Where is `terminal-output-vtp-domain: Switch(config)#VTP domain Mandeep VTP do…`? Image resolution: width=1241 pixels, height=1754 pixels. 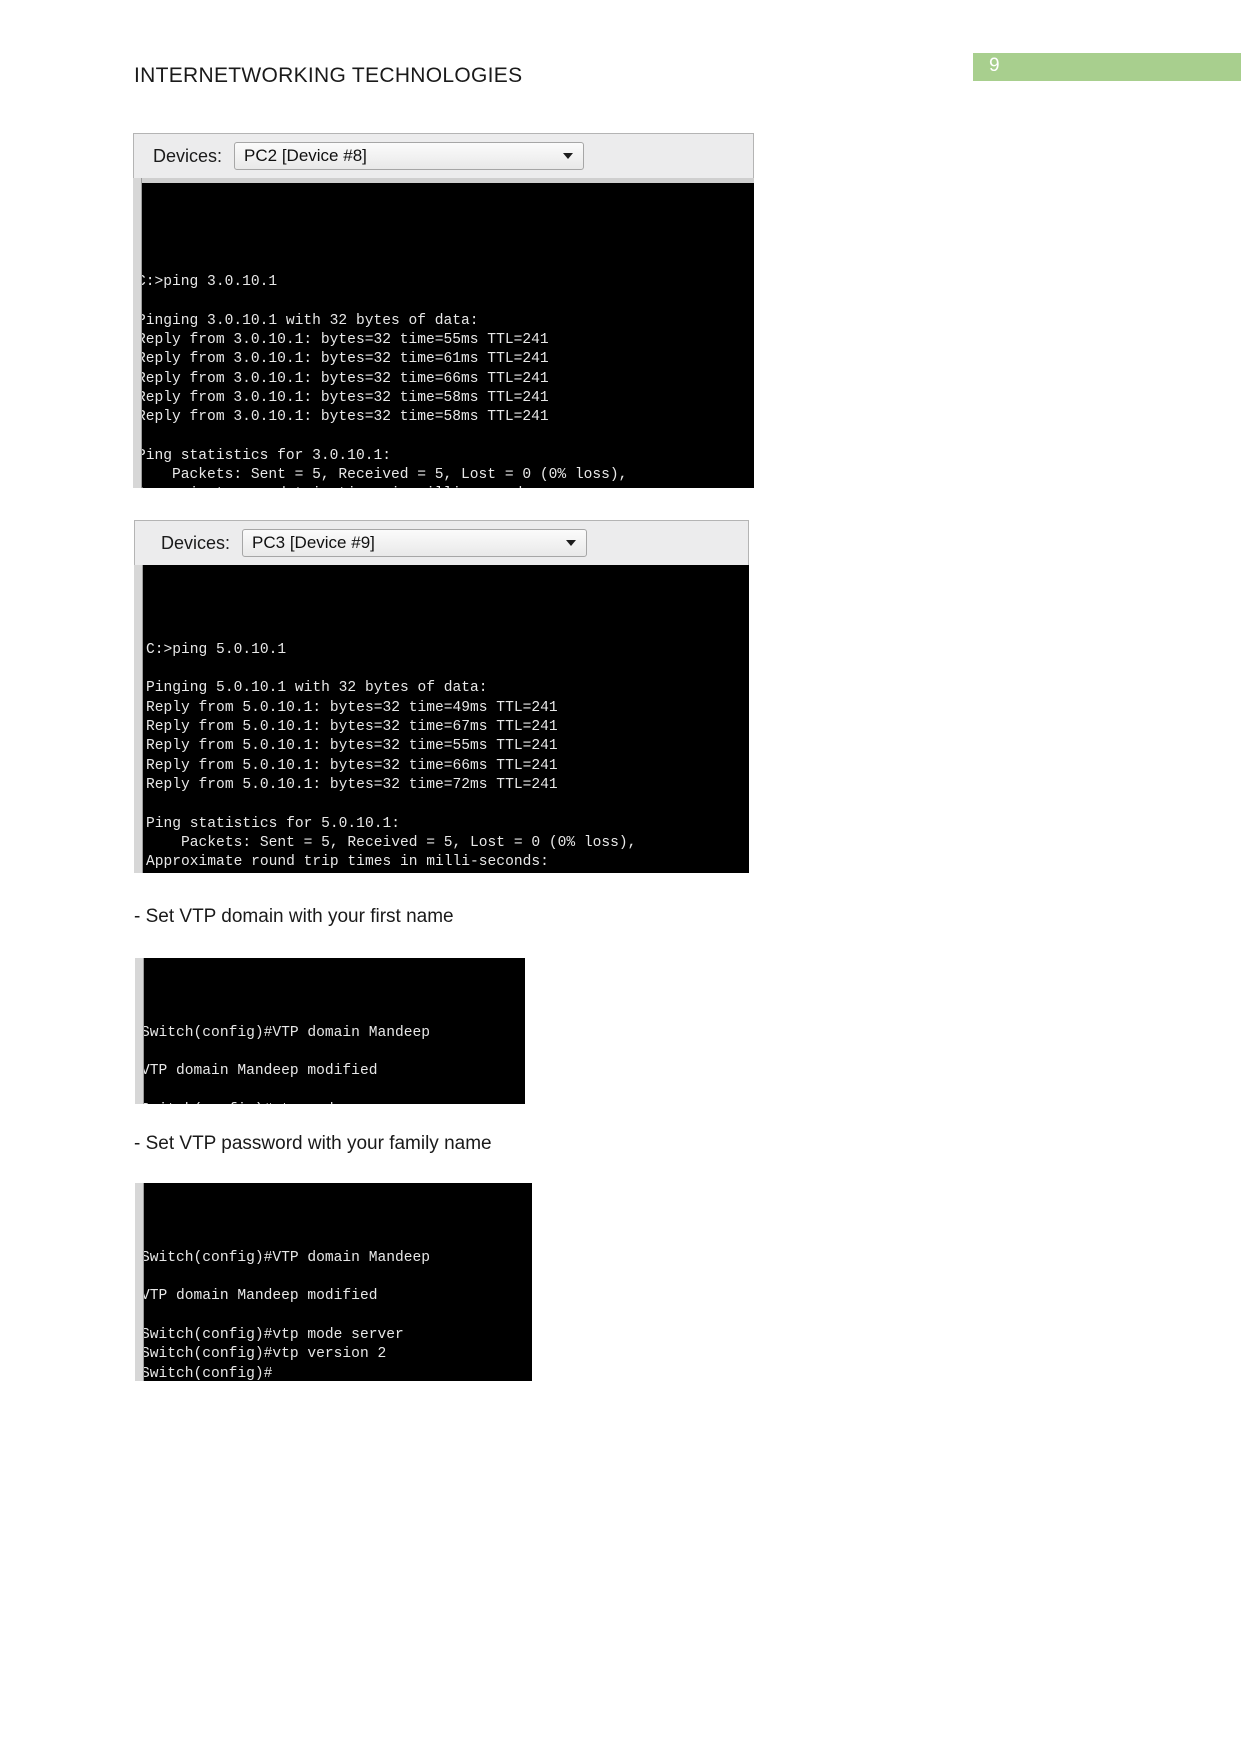
terminal-output-vtp-domain: Switch(config)#VTP domain Mandeep VTP do… is located at coordinates (330, 1031).